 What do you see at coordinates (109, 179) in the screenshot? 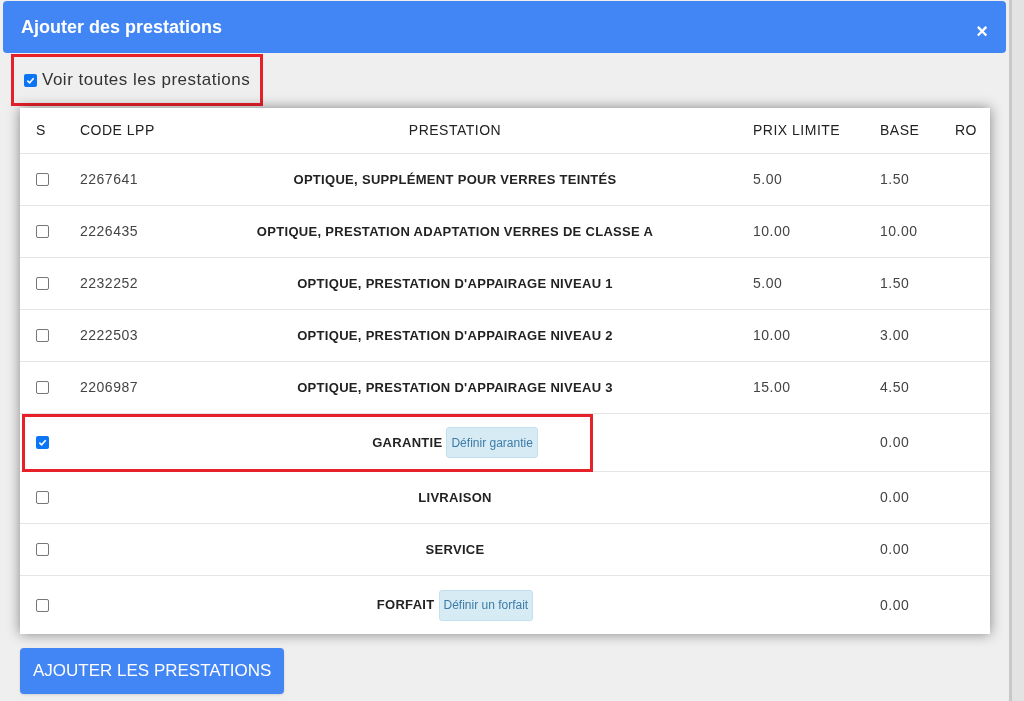
I see `table-cell-text: 2267641` at bounding box center [109, 179].